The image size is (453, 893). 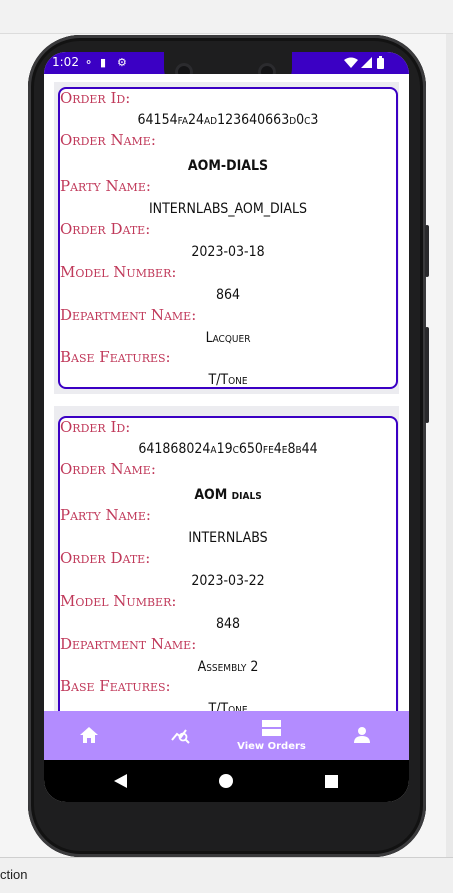 What do you see at coordinates (228, 166) in the screenshot?
I see `order-name-value: AOM-DIALS` at bounding box center [228, 166].